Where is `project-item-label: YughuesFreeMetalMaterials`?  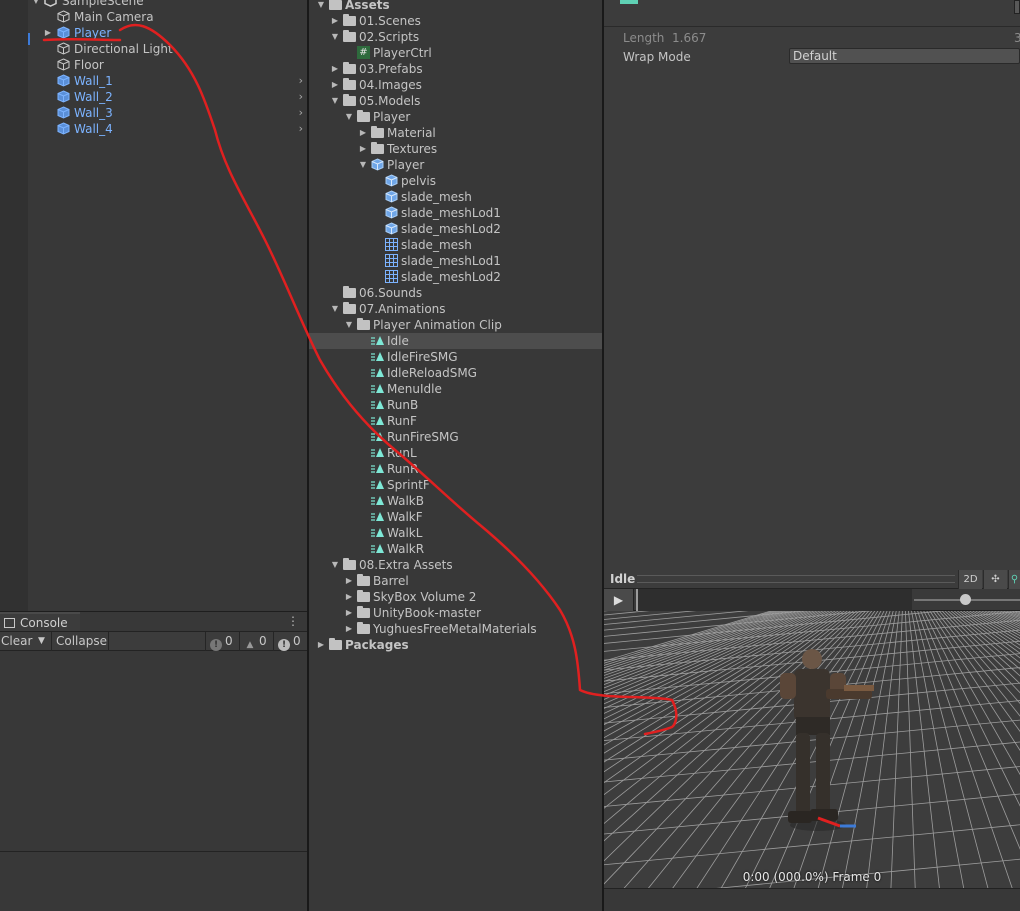
project-item-label: YughuesFreeMetalMaterials is located at coordinates (455, 629).